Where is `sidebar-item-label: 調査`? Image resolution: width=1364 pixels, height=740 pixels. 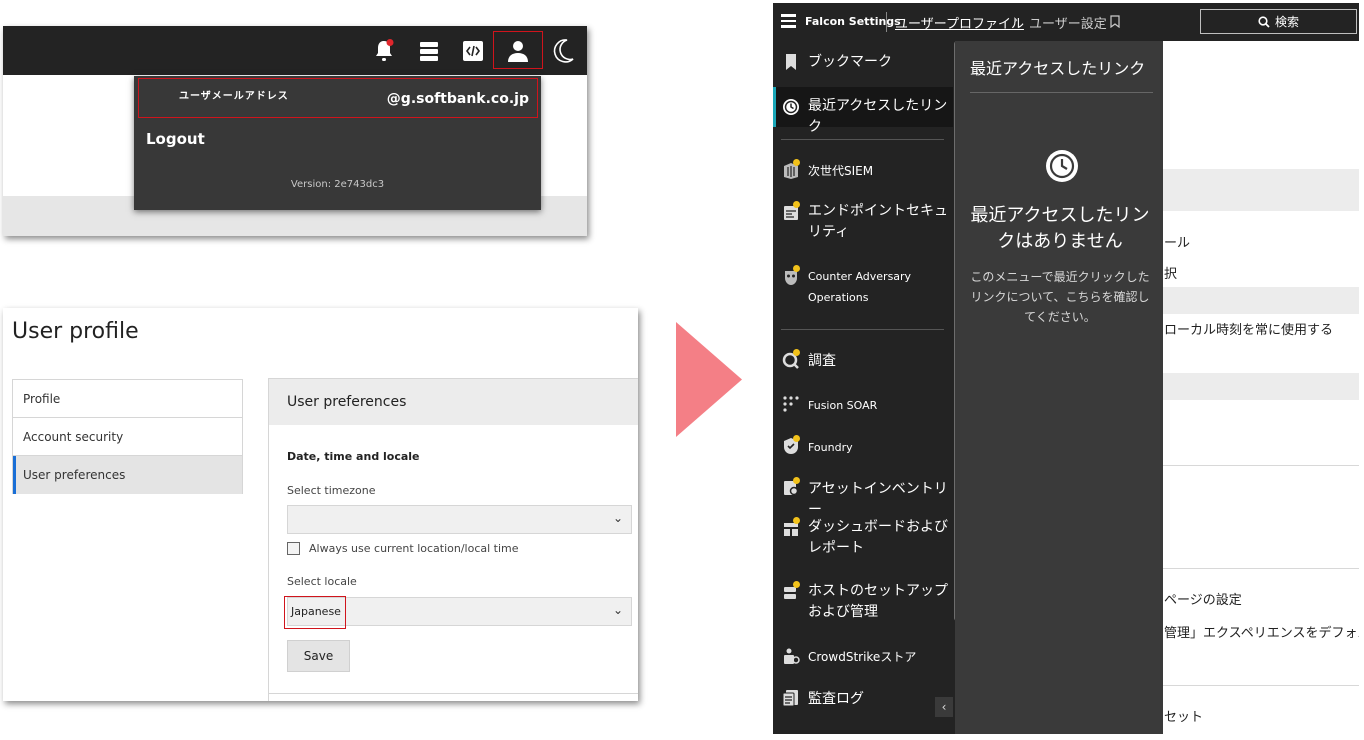
sidebar-item-label: 調査 is located at coordinates (822, 361).